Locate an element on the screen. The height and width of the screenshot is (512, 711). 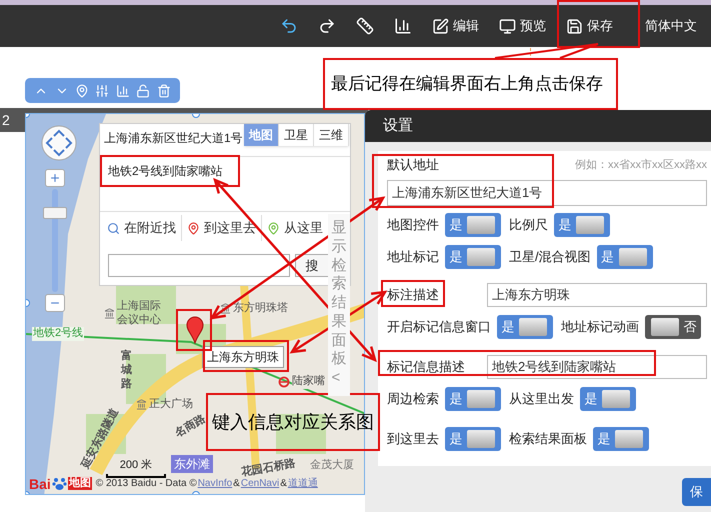
field-label: 标注描述 is located at coordinates (413, 294).